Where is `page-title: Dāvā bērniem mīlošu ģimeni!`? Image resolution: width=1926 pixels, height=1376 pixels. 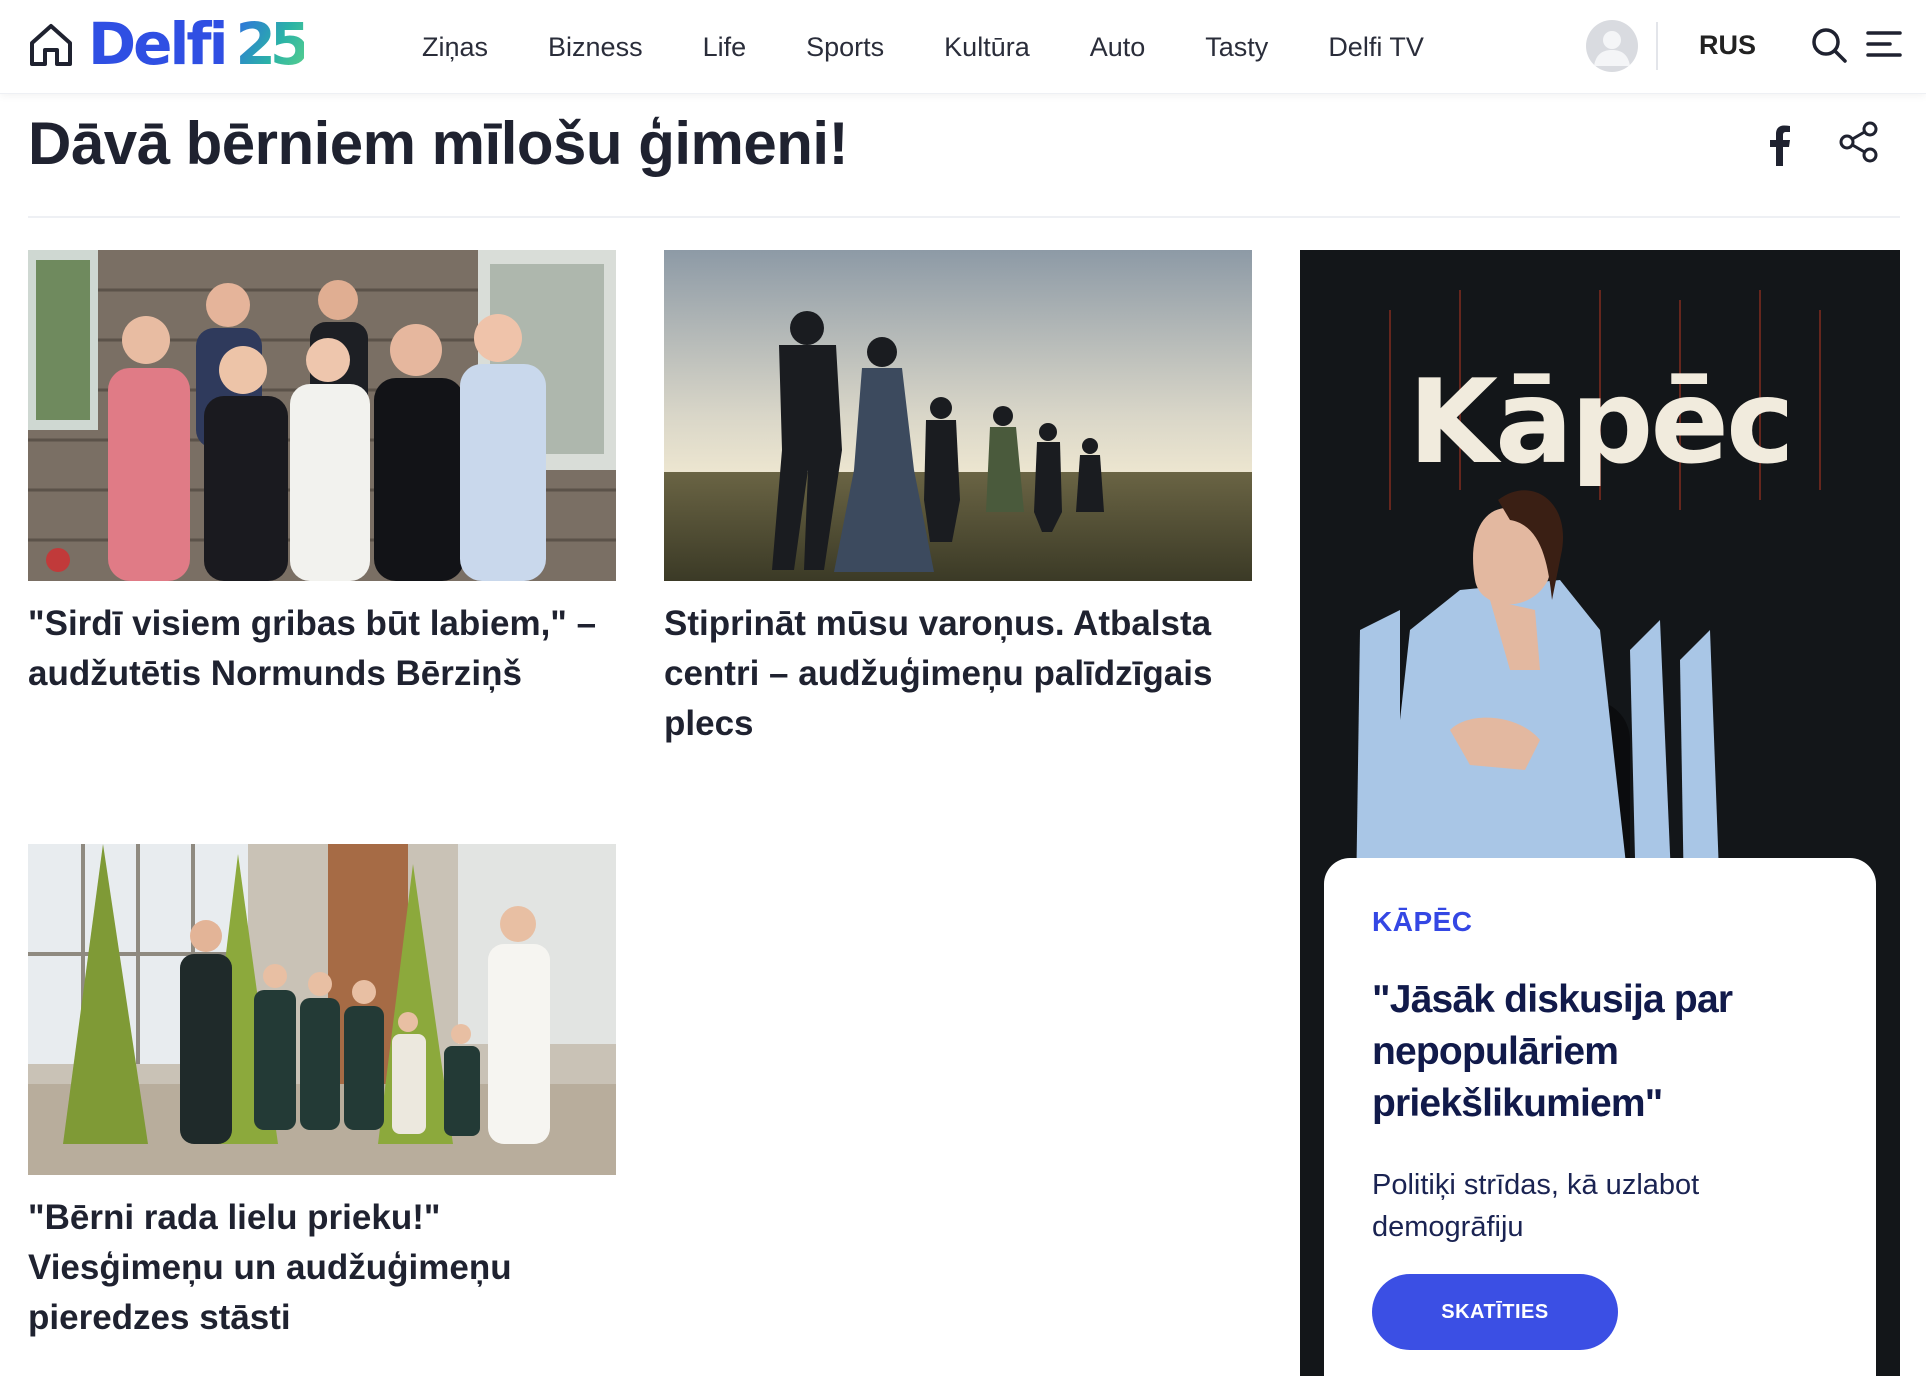
page-title: Dāvā bērniem mīlošu ģimeni! is located at coordinates (438, 143).